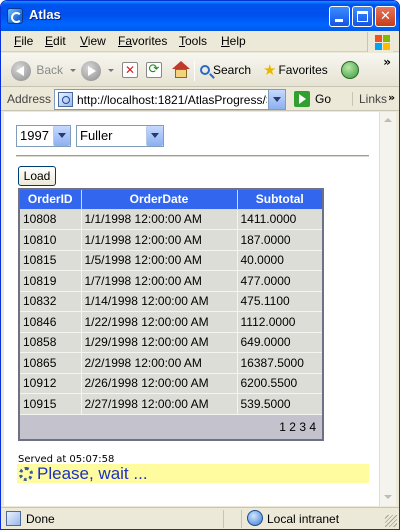 The height and width of the screenshot is (530, 400). What do you see at coordinates (225, 70) in the screenshot?
I see `search-button: Search` at bounding box center [225, 70].